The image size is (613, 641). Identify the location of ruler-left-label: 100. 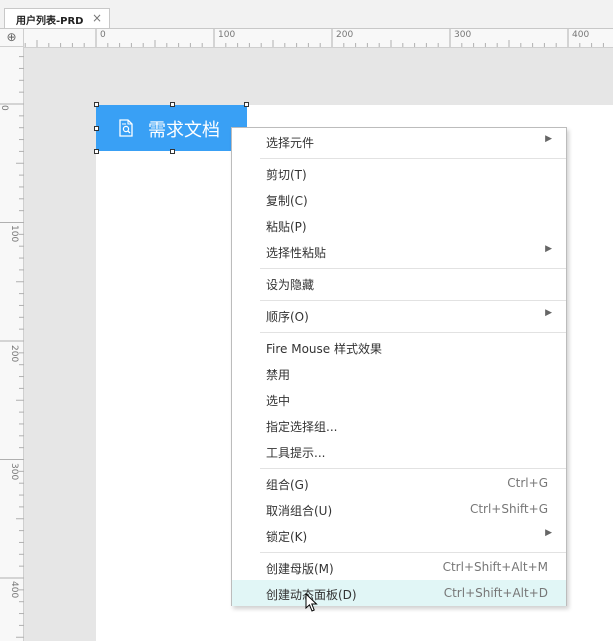
(14, 234).